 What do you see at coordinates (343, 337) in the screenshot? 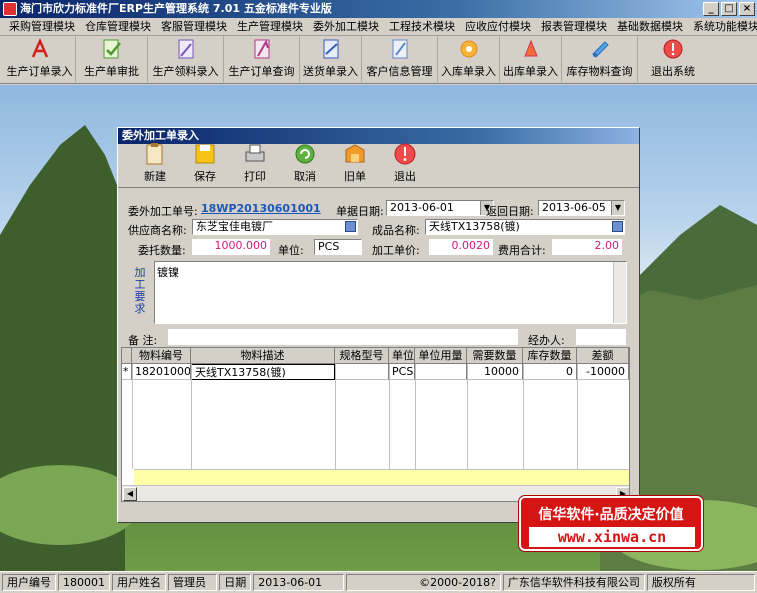
I see `remark-field` at bounding box center [343, 337].